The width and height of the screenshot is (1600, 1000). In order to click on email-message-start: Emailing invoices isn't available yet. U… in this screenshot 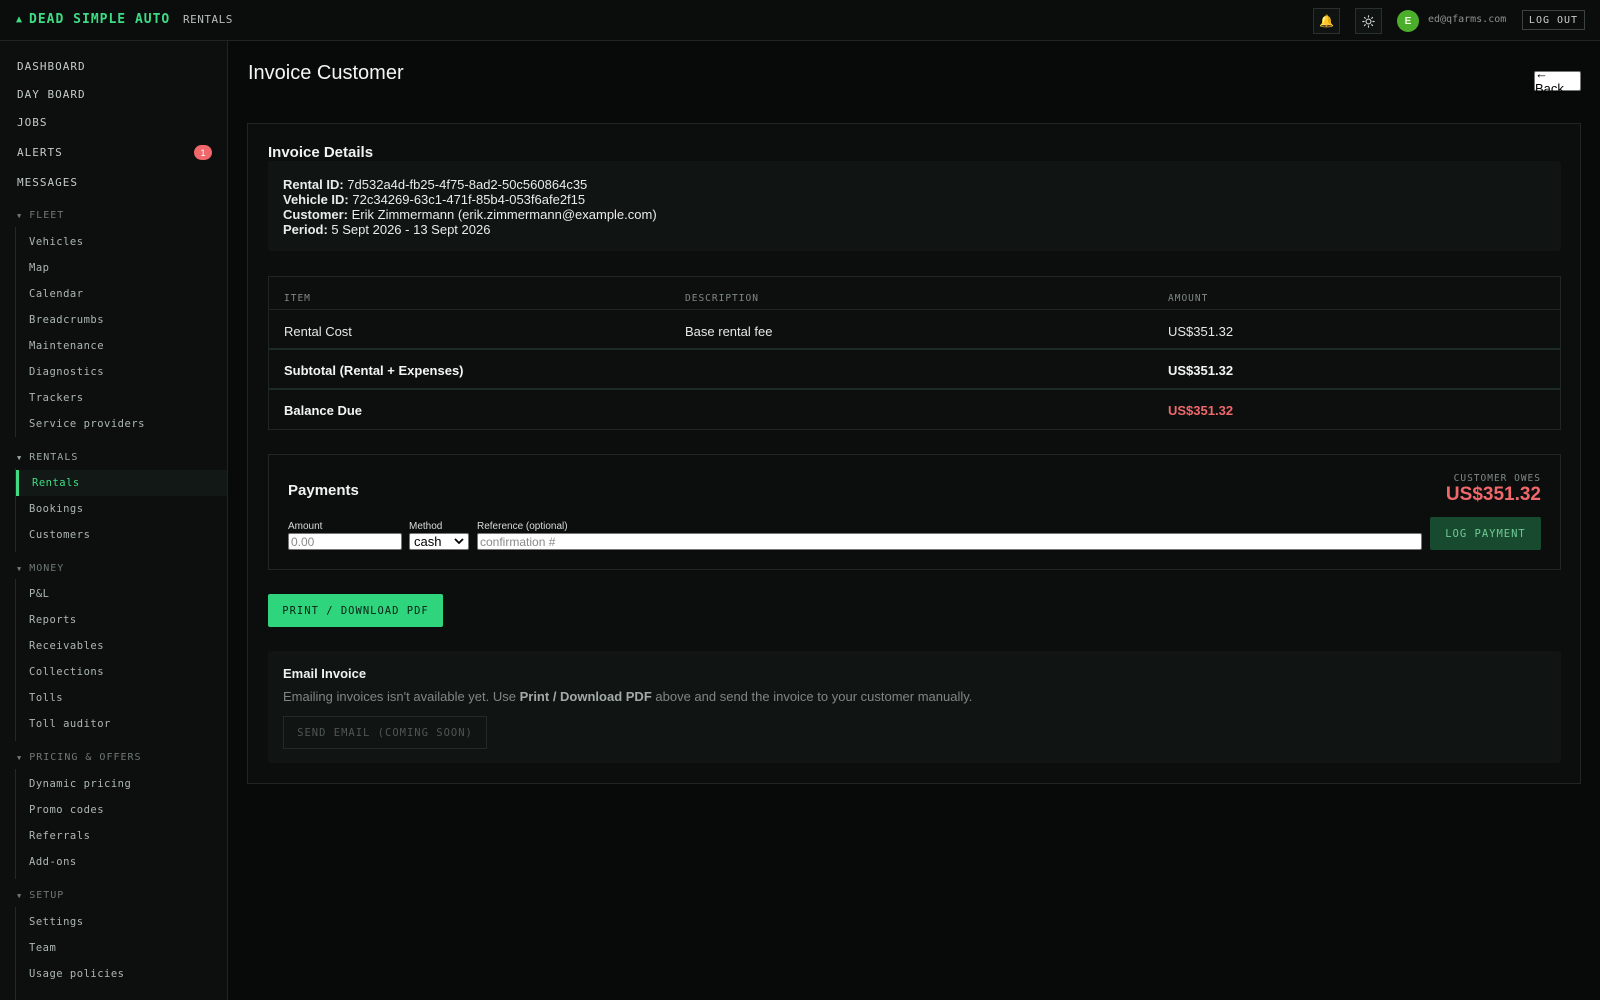, I will do `click(401, 696)`.